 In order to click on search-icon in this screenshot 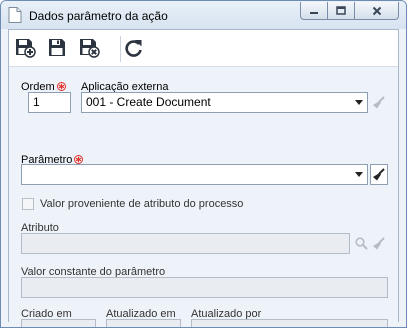, I will do `click(361, 243)`.